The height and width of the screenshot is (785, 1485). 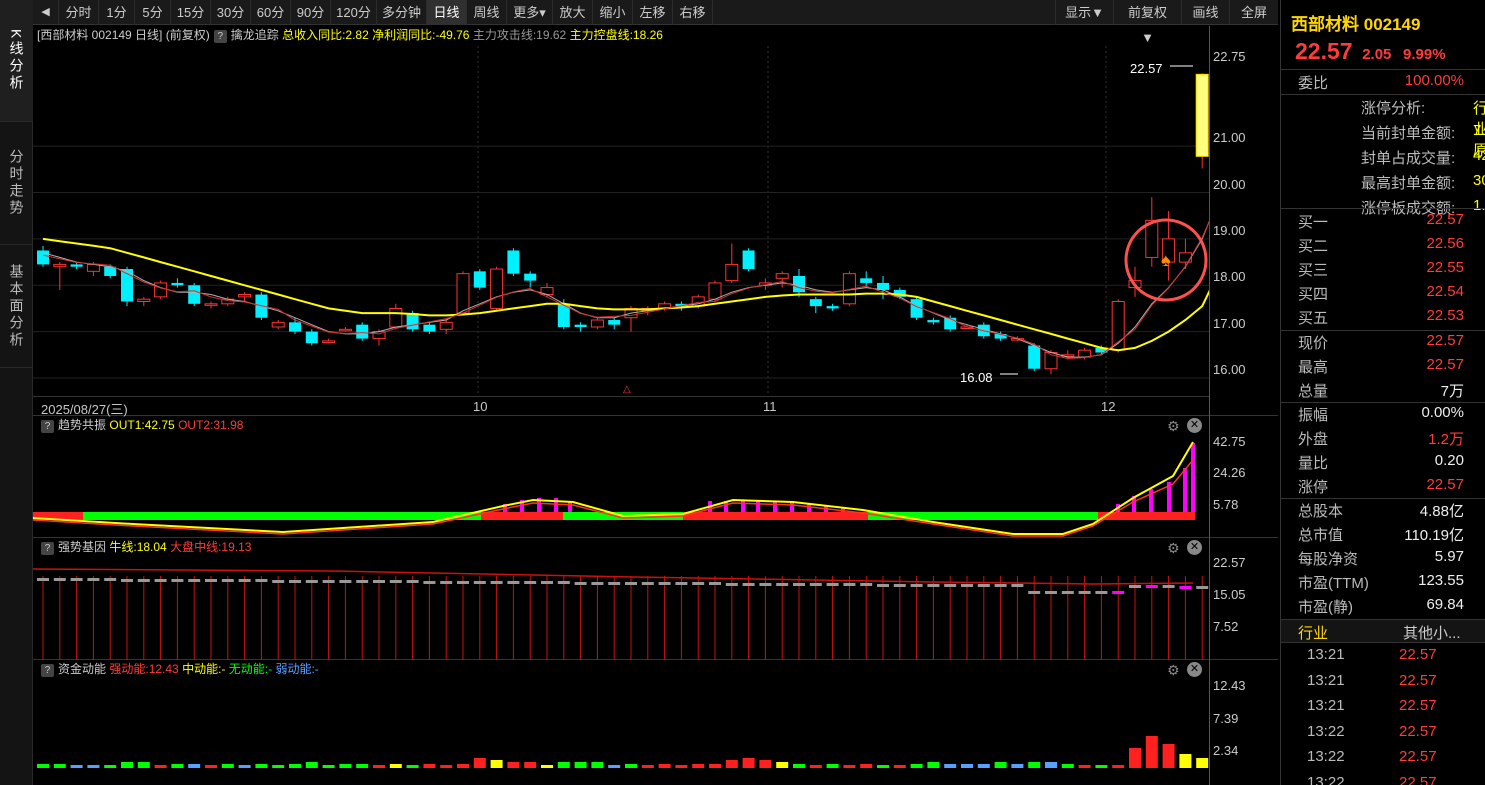 What do you see at coordinates (1226, 504) in the screenshot?
I see `p1-ytick: 5.78` at bounding box center [1226, 504].